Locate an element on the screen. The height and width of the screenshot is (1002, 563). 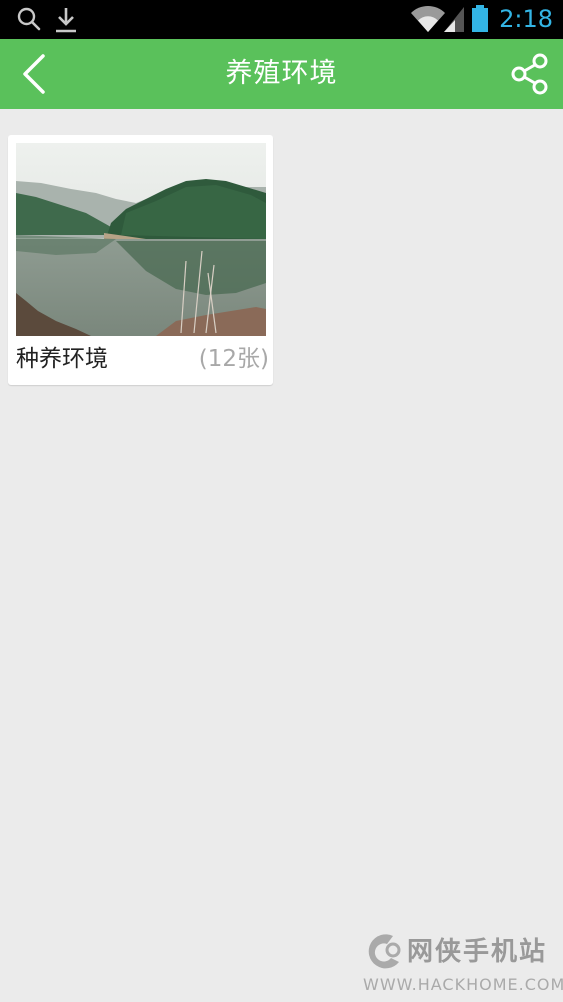
back-button is located at coordinates (36, 74).